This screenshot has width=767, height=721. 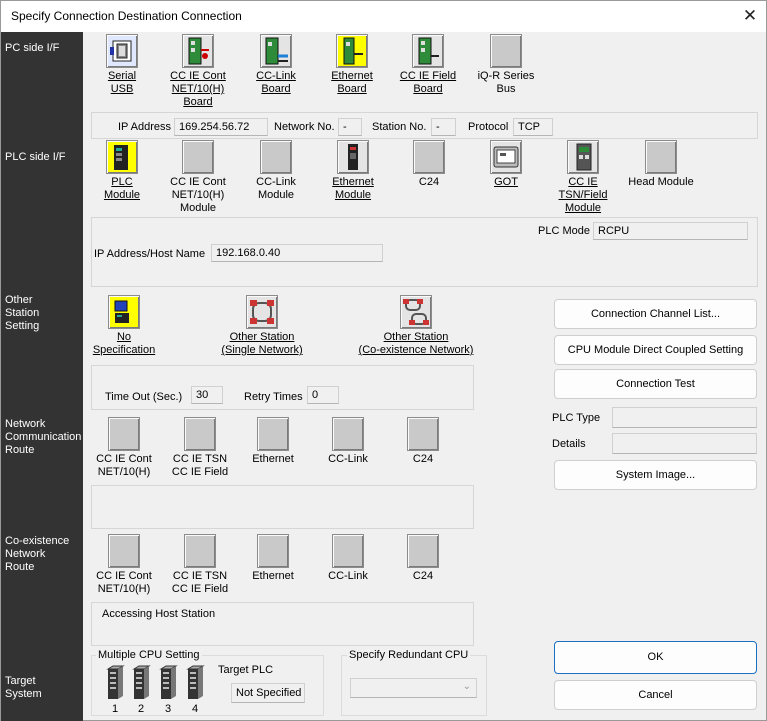 I want to click on pc-cc-link-board-button: CC-Link Board, so click(x=276, y=65).